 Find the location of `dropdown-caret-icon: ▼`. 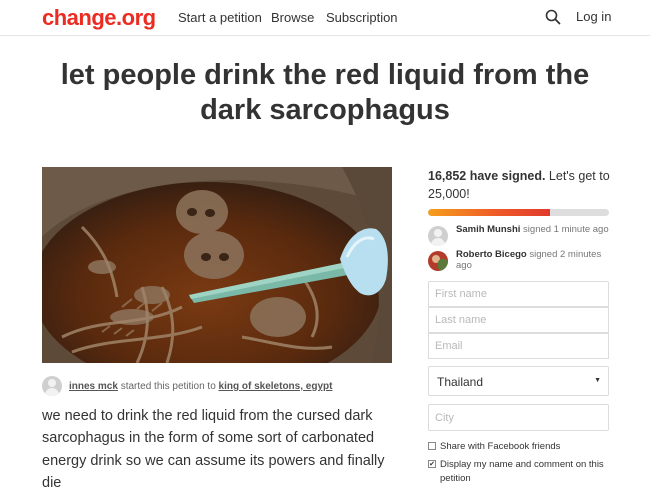

dropdown-caret-icon: ▼ is located at coordinates (597, 380).